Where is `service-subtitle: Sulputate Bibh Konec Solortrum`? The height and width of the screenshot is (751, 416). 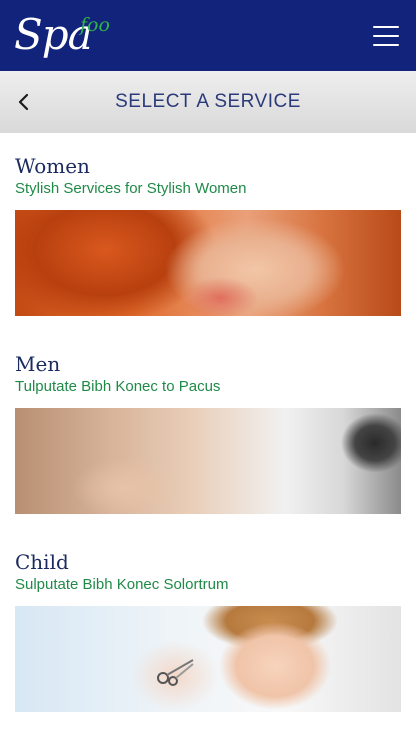
service-subtitle: Sulputate Bibh Konec Solortrum is located at coordinates (122, 584).